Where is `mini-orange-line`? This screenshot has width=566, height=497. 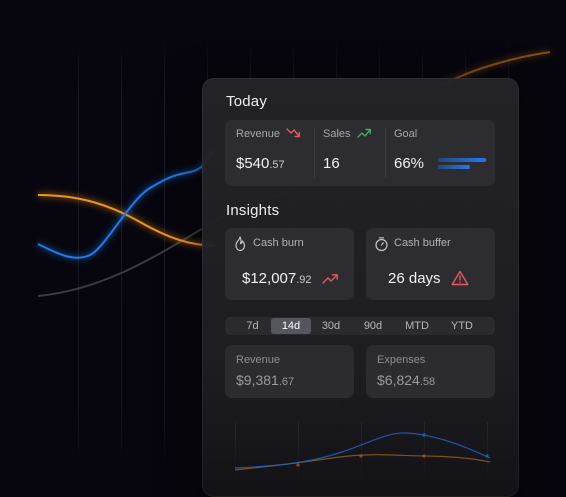
mini-orange-line is located at coordinates (362, 462).